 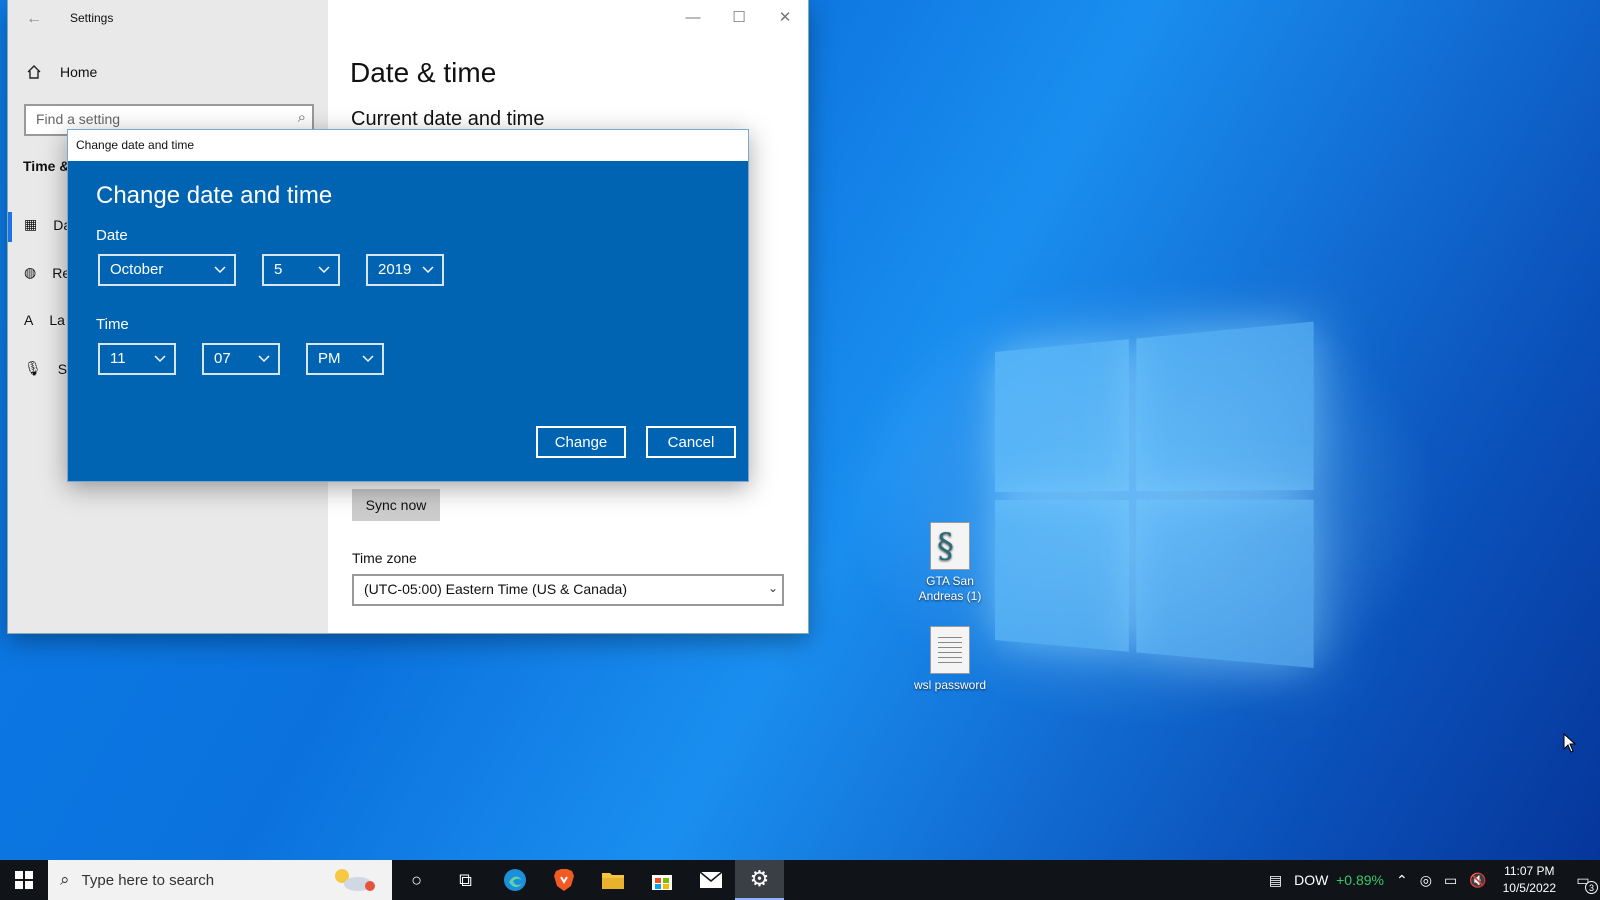 I want to click on hour-select: 11, so click(x=137, y=359).